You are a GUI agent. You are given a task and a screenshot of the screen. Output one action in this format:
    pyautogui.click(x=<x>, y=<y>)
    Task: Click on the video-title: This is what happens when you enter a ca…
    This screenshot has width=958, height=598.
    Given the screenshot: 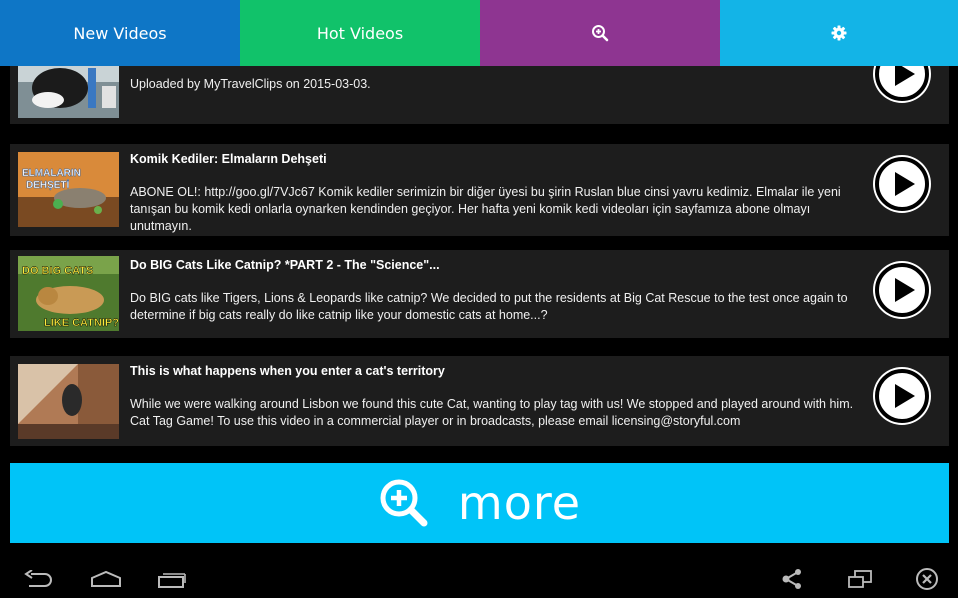 What is the action you would take?
    pyautogui.click(x=287, y=371)
    